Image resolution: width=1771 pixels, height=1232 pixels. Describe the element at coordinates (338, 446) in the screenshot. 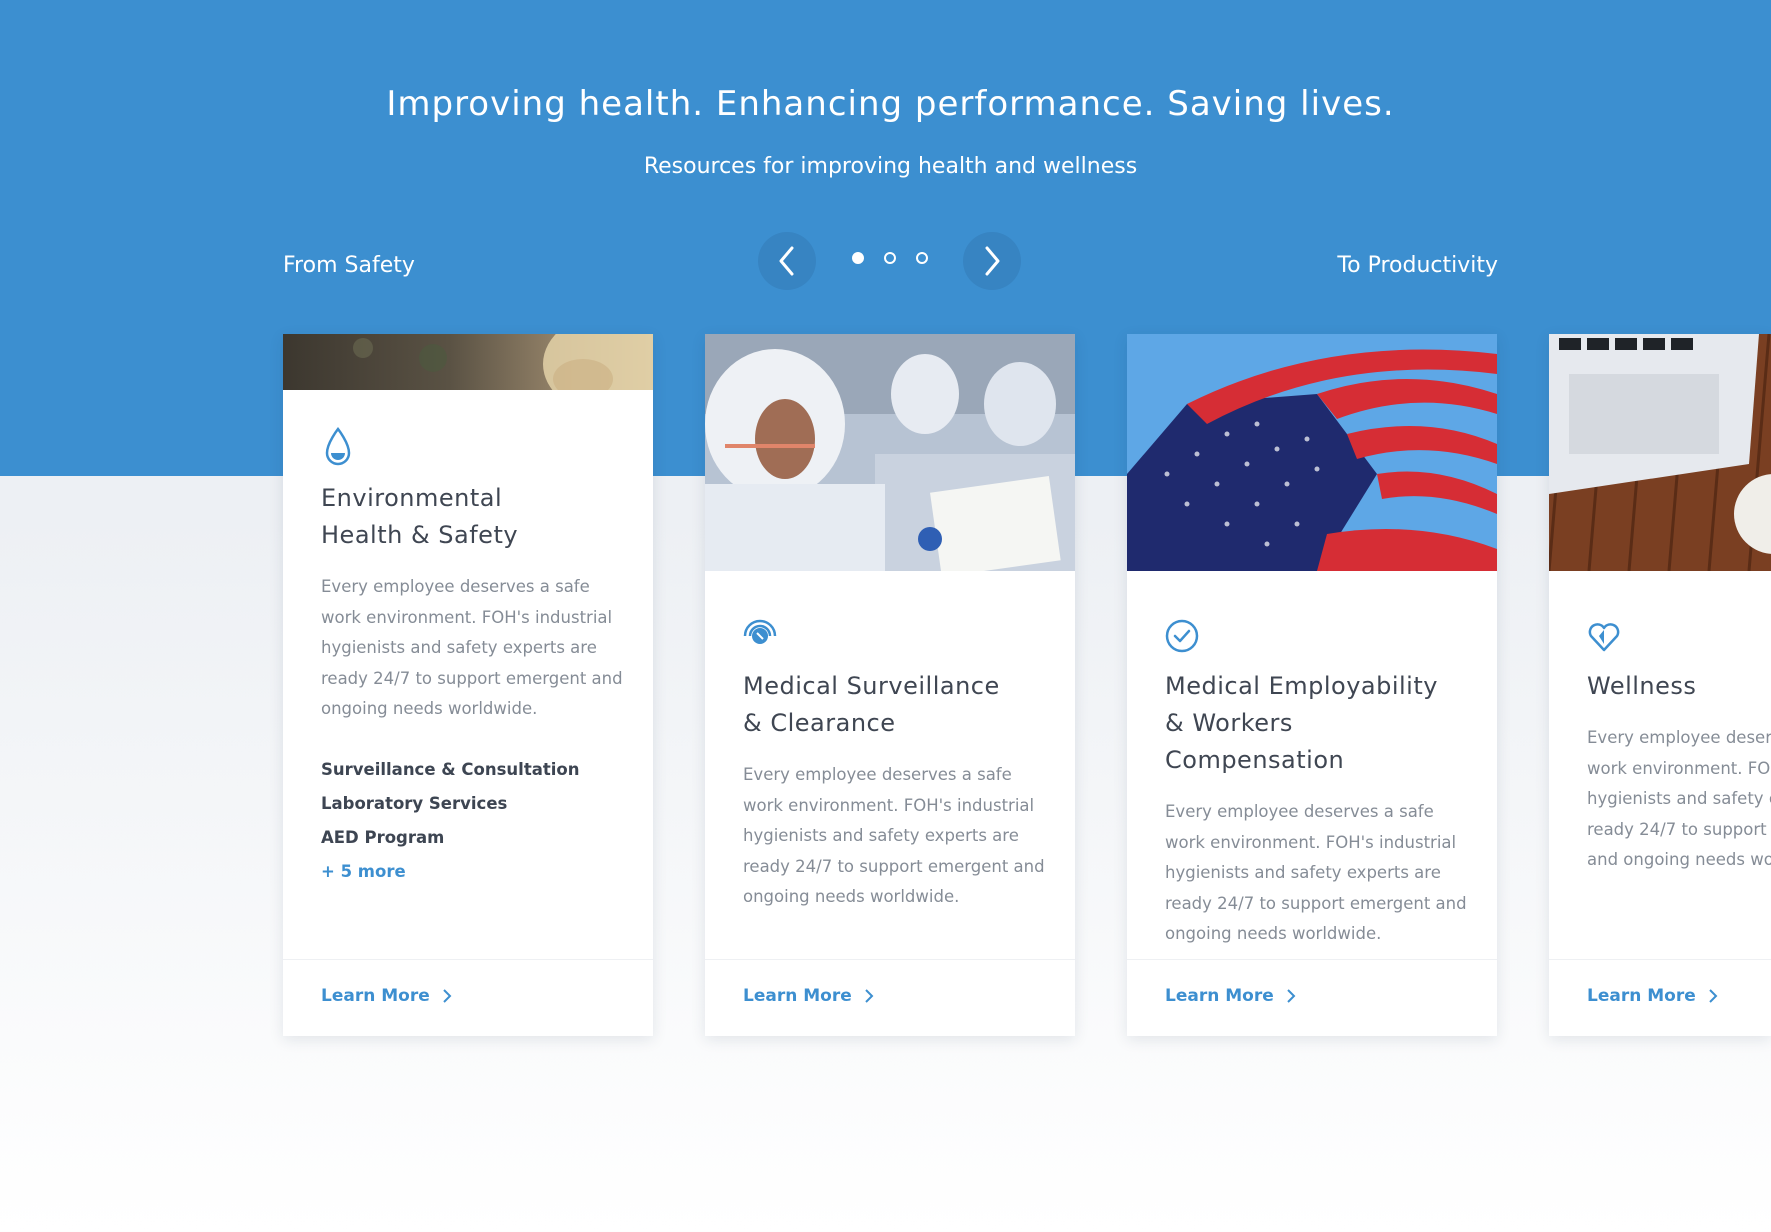

I see `water-drop-icon` at that location.